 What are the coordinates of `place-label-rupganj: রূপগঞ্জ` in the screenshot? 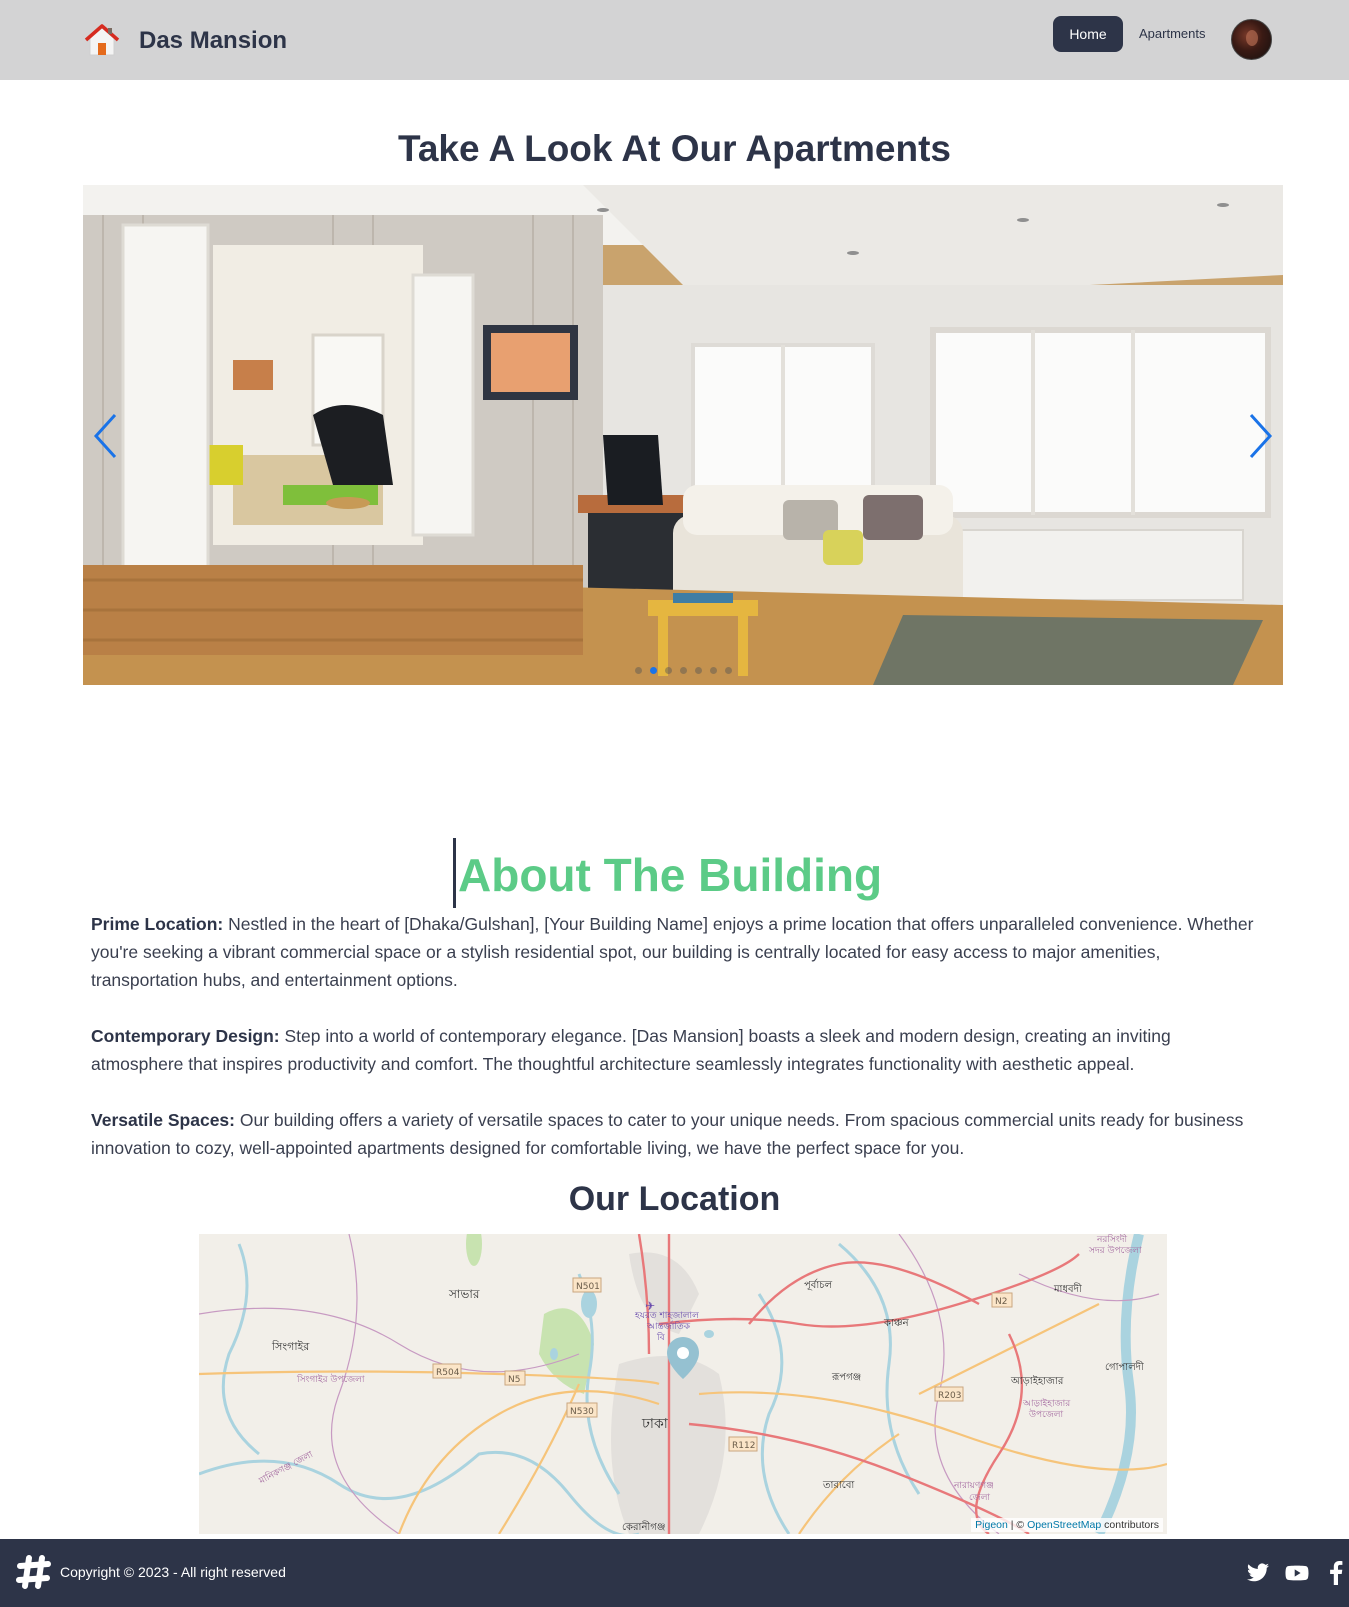 It's located at (846, 1377).